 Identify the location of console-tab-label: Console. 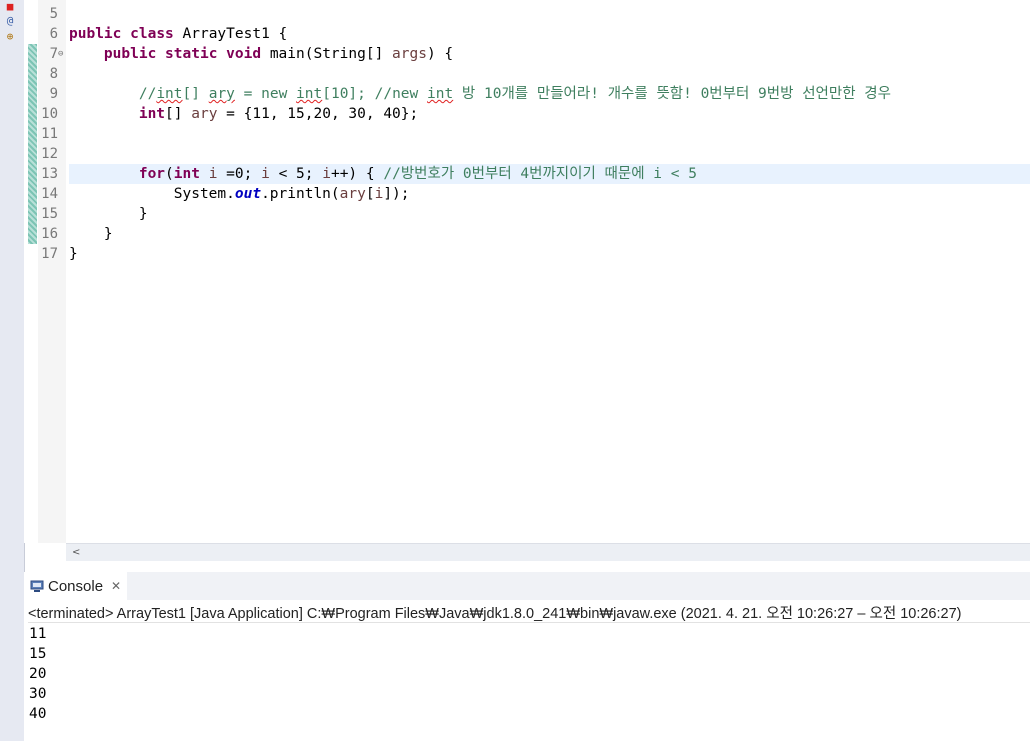
(76, 586).